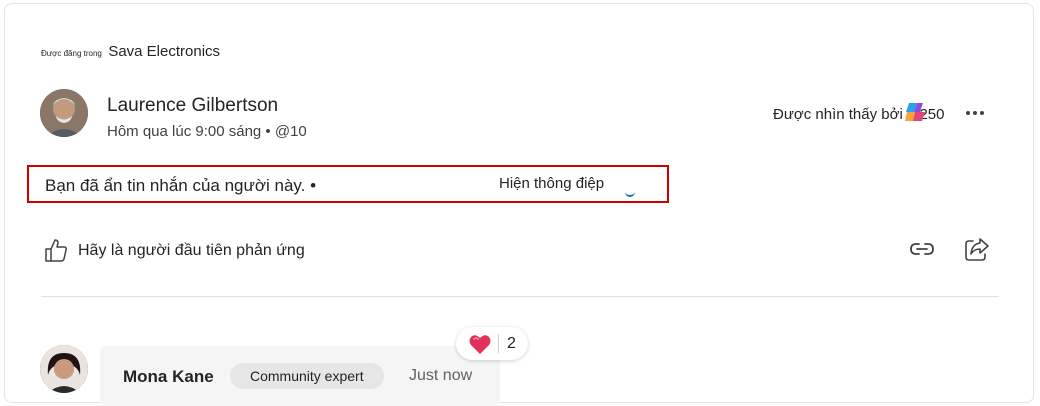 This screenshot has width=1040, height=406. What do you see at coordinates (498, 343) in the screenshot?
I see `reaction-separator` at bounding box center [498, 343].